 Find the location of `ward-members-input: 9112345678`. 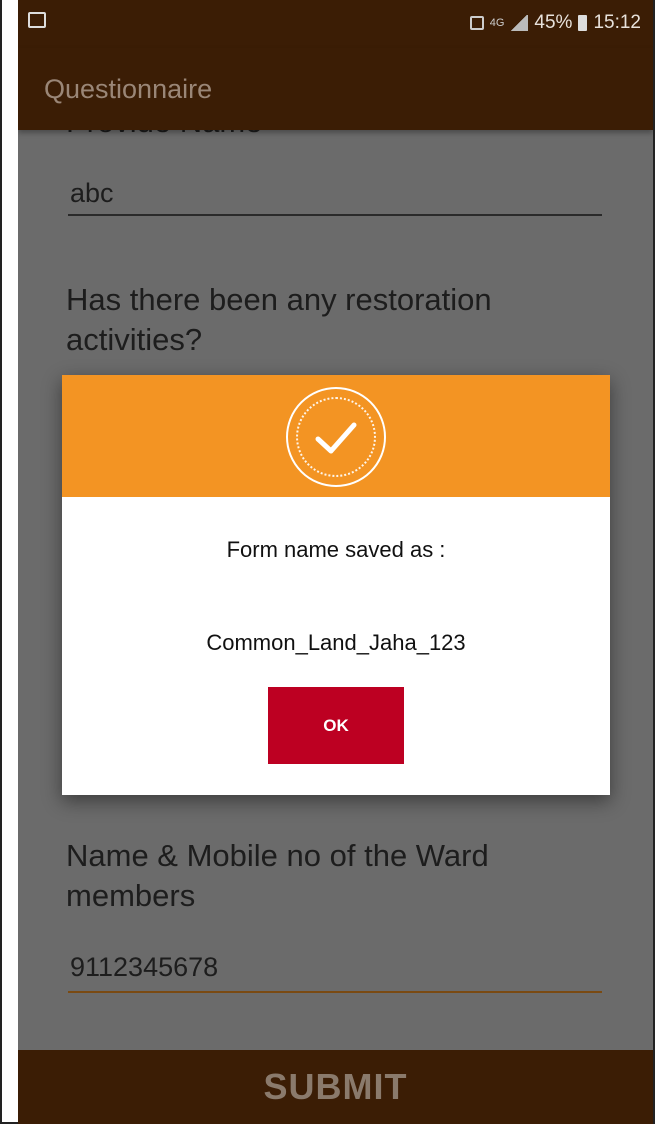

ward-members-input: 9112345678 is located at coordinates (144, 967).